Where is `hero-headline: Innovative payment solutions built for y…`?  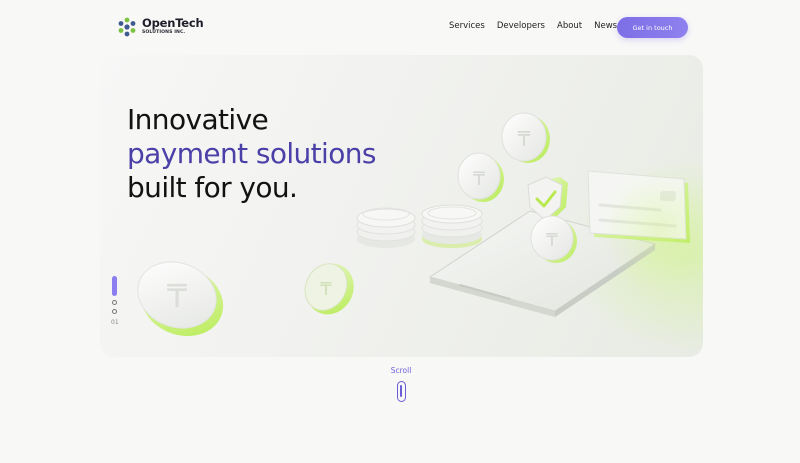
hero-headline: Innovative payment solutions built for y… is located at coordinates (252, 154).